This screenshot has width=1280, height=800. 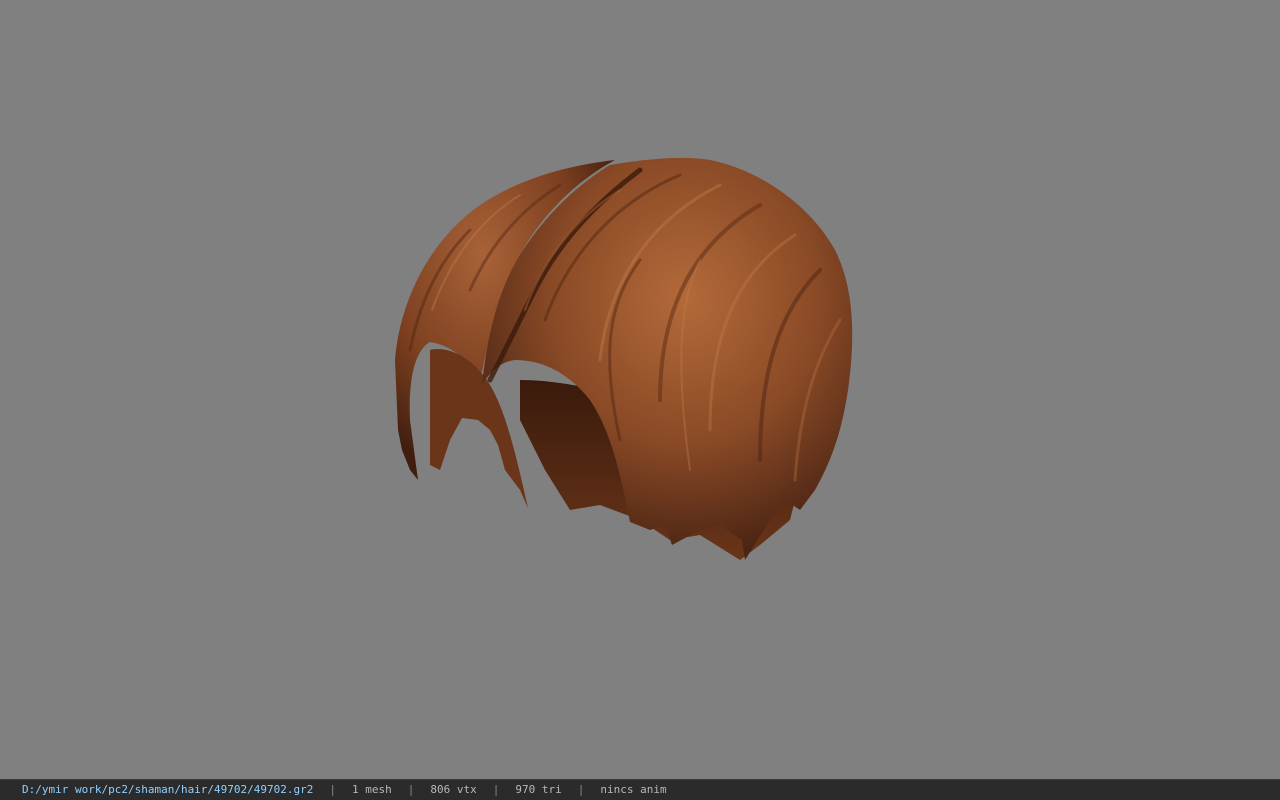 I want to click on triangle-count: 970 tri, so click(x=538, y=789).